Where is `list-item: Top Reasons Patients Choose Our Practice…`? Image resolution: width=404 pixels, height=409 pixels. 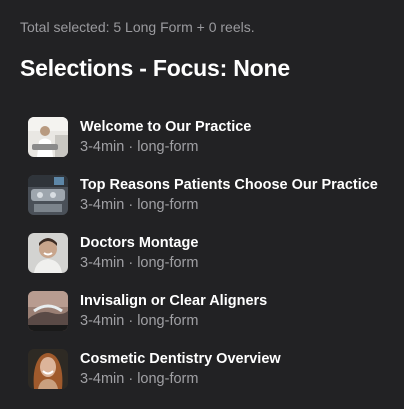 list-item: Top Reasons Patients Choose Our Practice… is located at coordinates (216, 195).